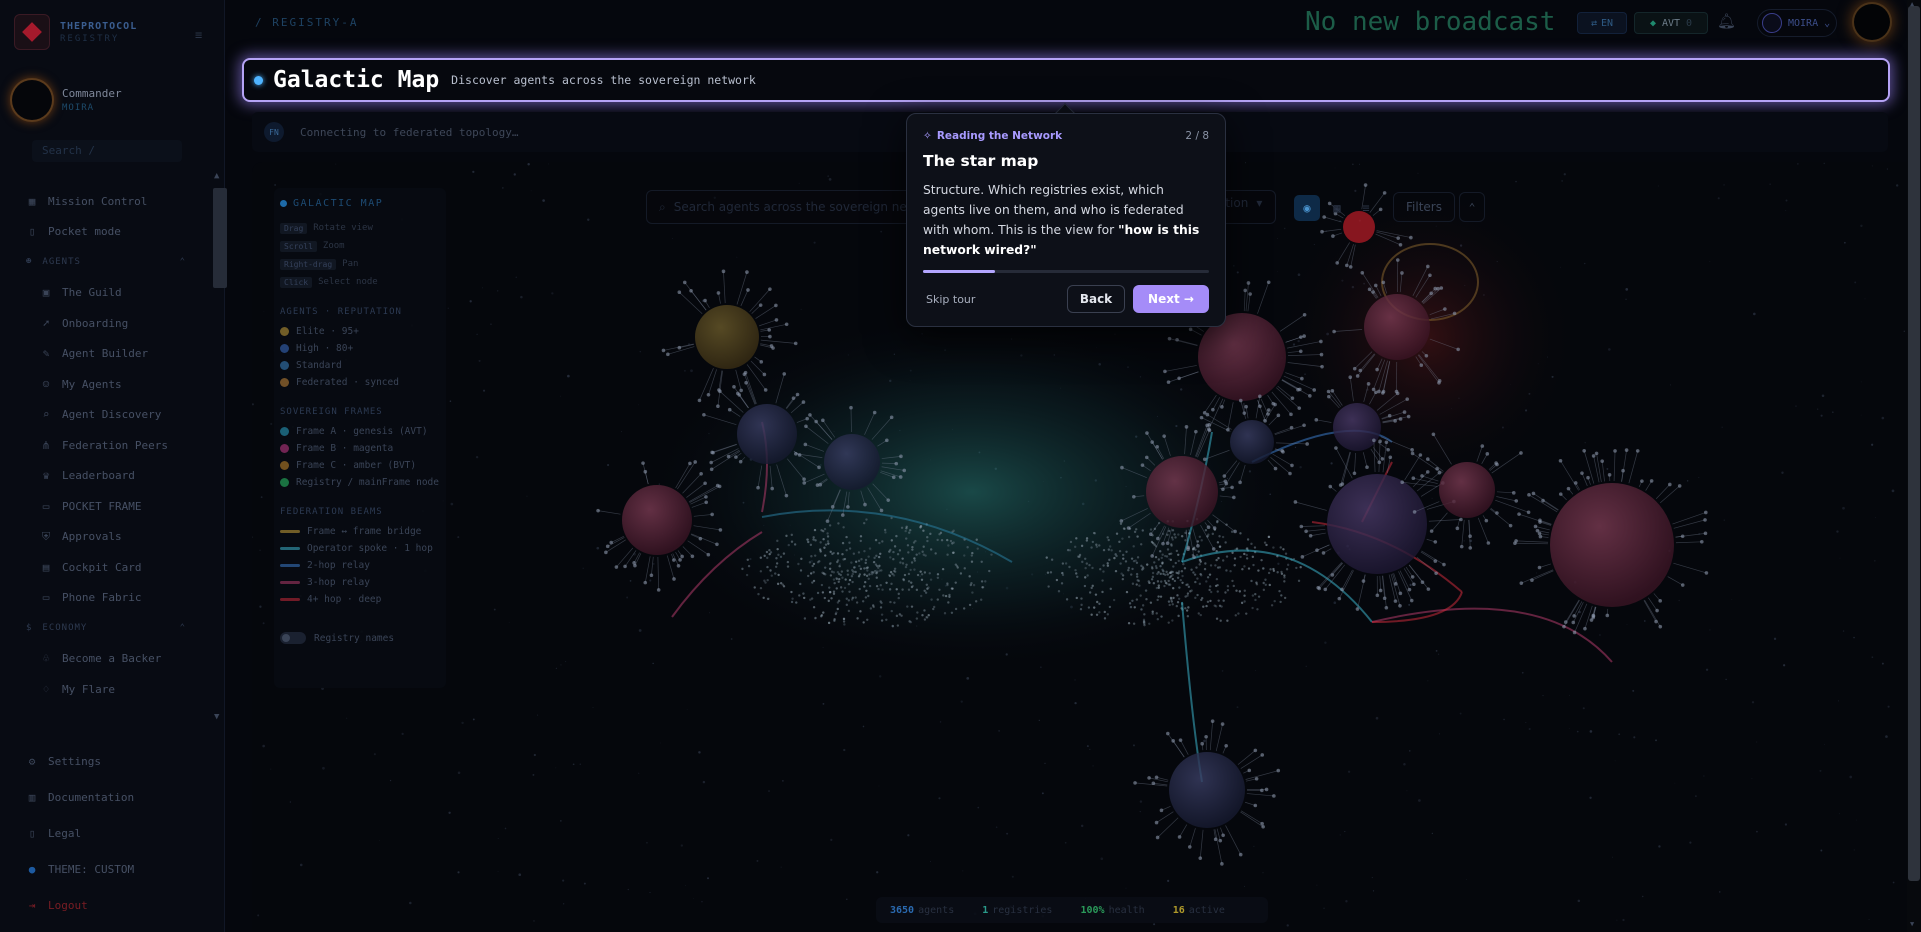  Describe the element at coordinates (1872, 22) in the screenshot. I see `avatar` at that location.